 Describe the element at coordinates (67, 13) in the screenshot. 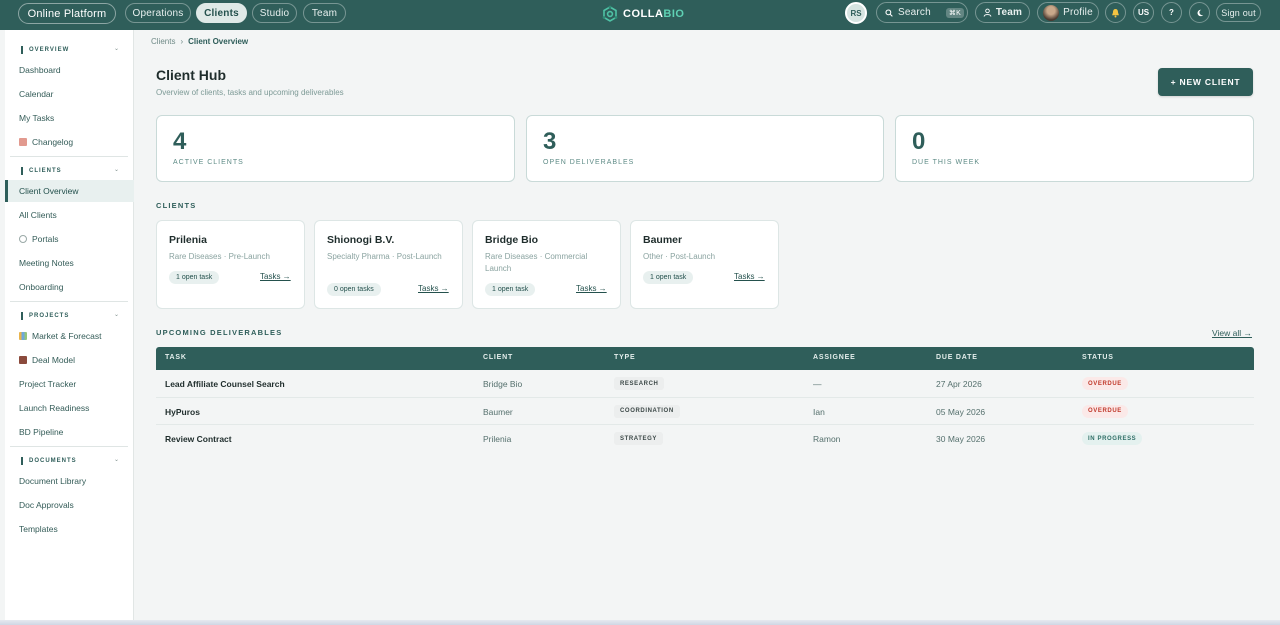

I see `platform-home-button: Online Platform` at that location.